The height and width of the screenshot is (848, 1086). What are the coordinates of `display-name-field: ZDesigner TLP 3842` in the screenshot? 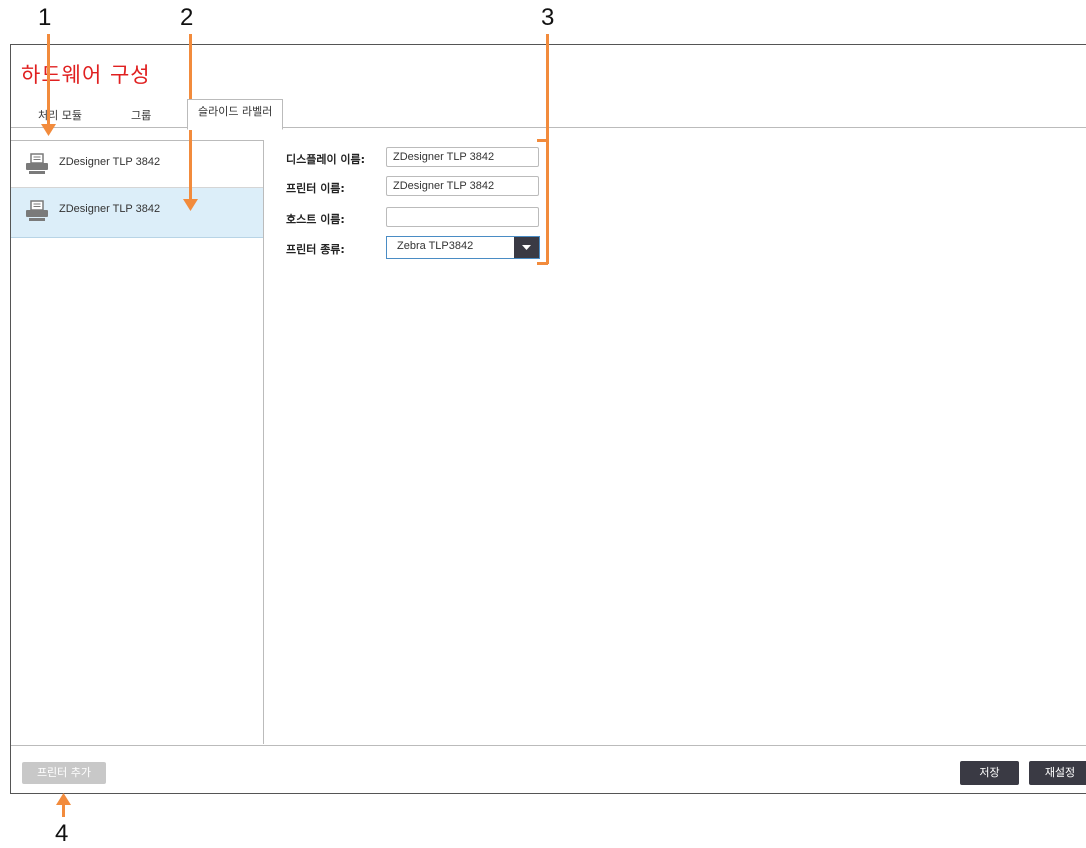 It's located at (462, 157).